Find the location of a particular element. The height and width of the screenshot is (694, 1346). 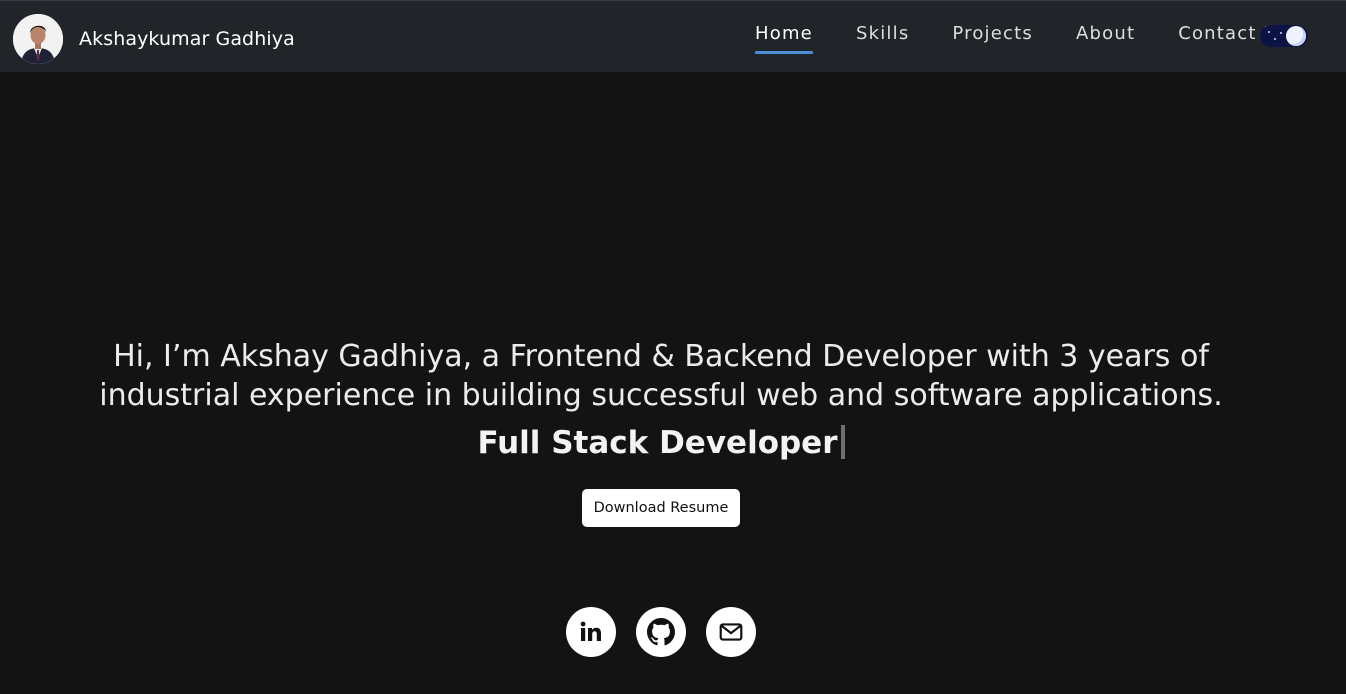

email-icon is located at coordinates (731, 632).